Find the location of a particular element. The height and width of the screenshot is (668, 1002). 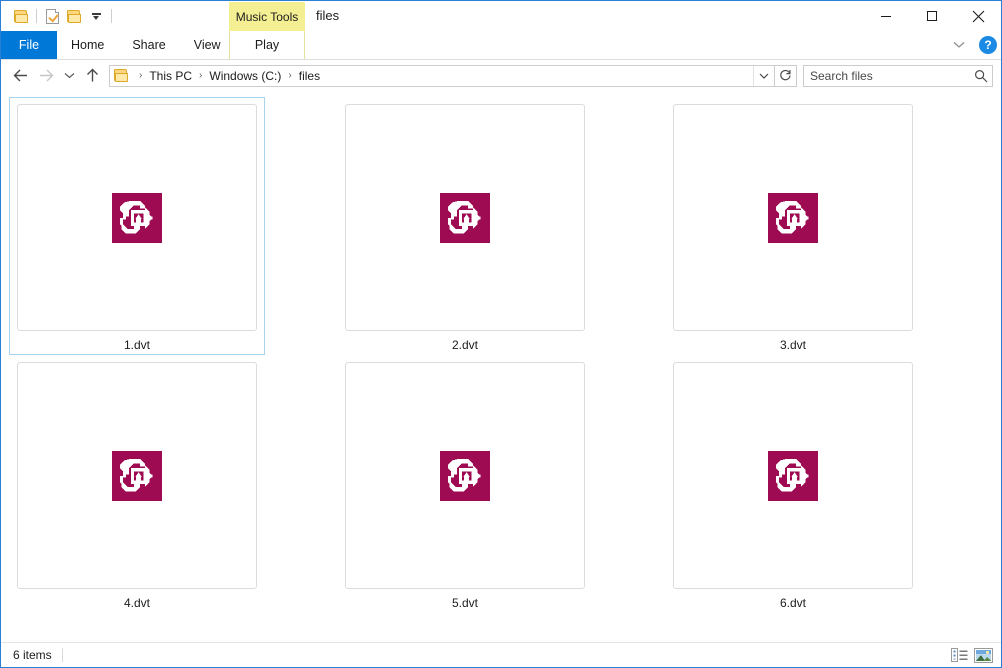

maximize-button is located at coordinates (932, 16).